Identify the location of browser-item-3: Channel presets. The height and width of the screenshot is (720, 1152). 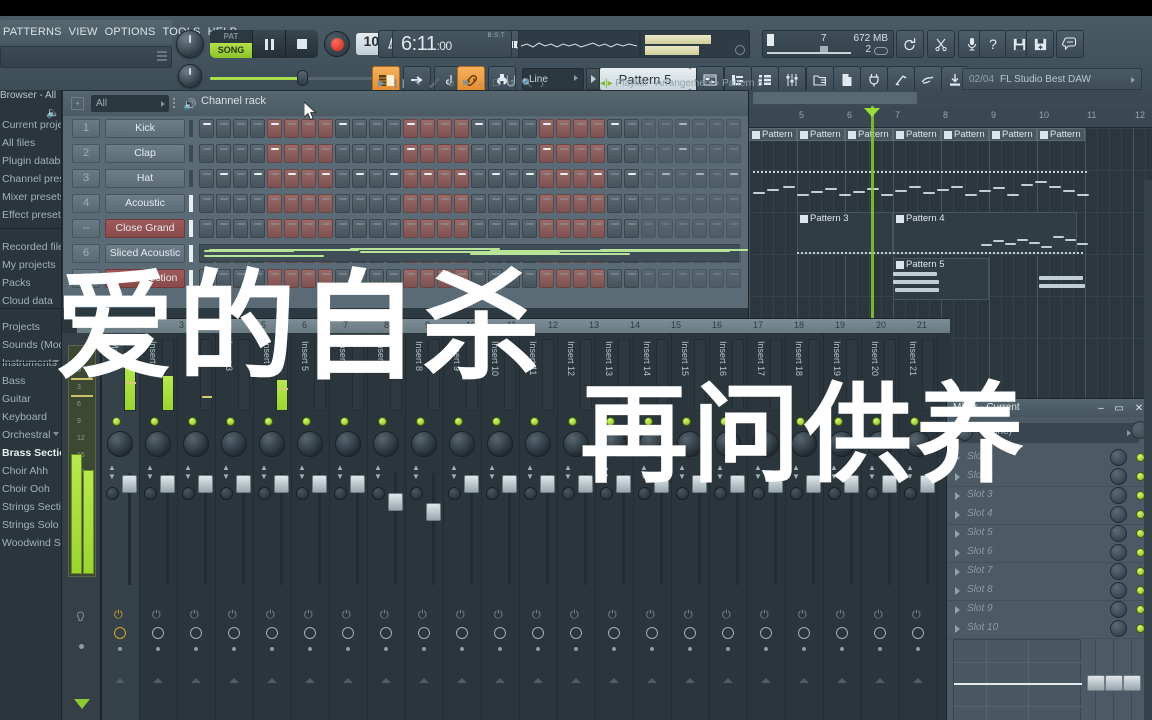
(30, 179).